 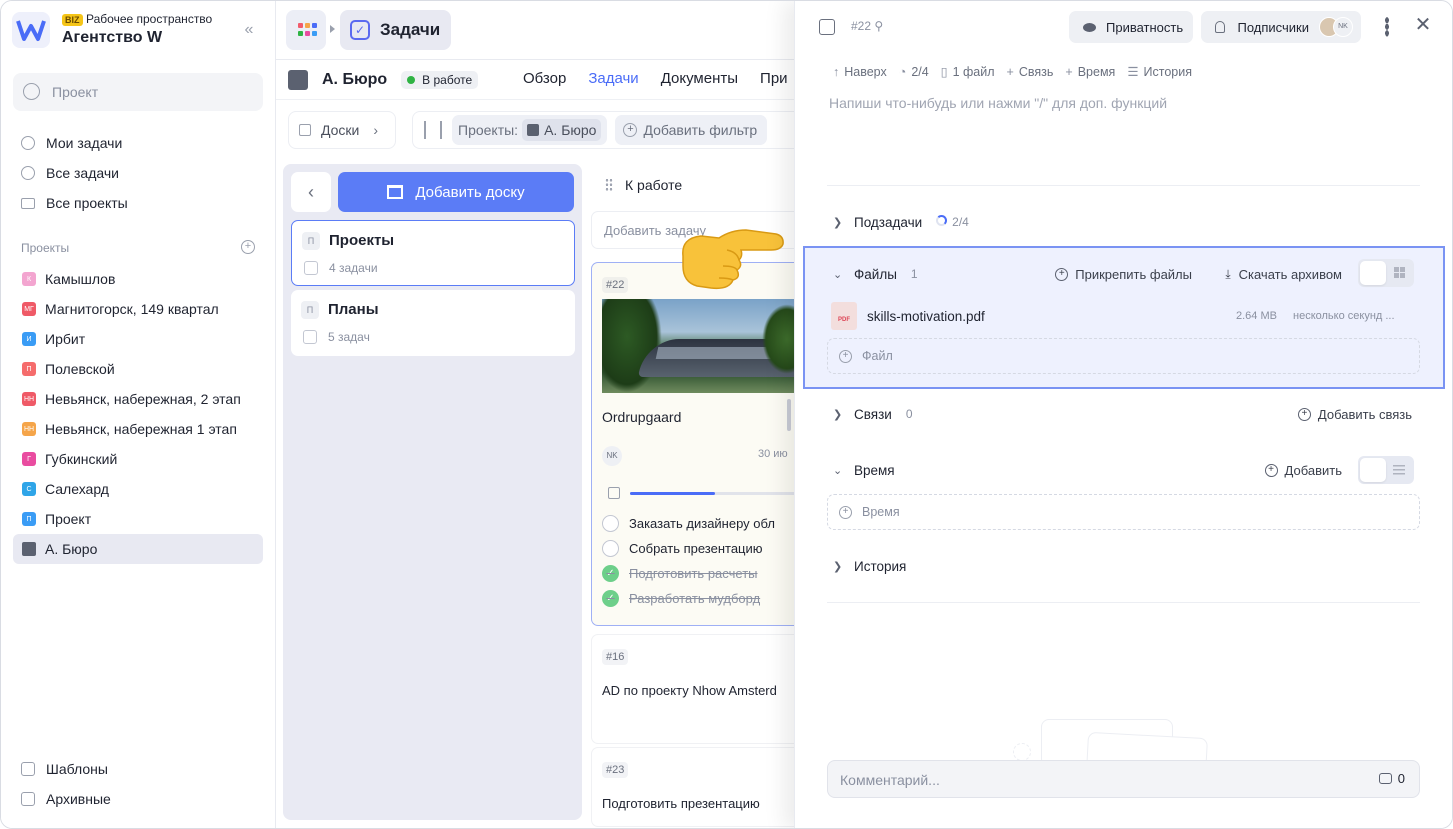 What do you see at coordinates (138, 203) in the screenshot?
I see `nav-all-projects: Все проекты` at bounding box center [138, 203].